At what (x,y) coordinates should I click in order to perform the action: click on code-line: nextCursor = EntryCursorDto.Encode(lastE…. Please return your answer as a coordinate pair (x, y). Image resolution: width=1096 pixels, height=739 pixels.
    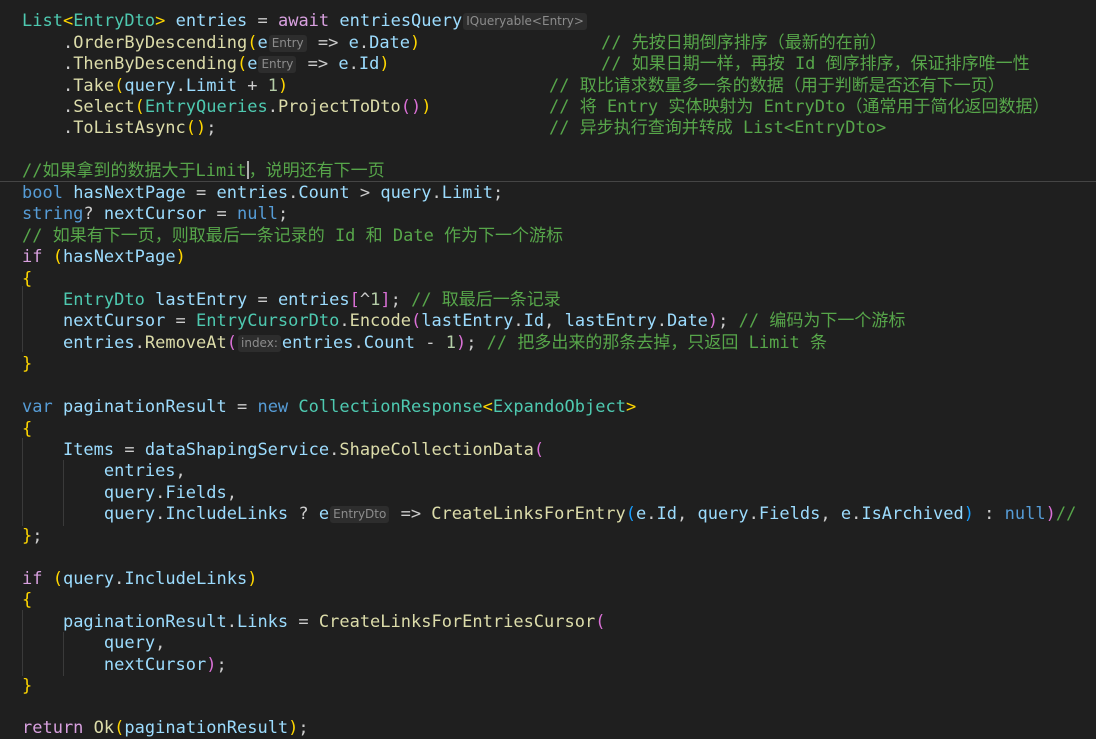
    Looking at the image, I should click on (484, 321).